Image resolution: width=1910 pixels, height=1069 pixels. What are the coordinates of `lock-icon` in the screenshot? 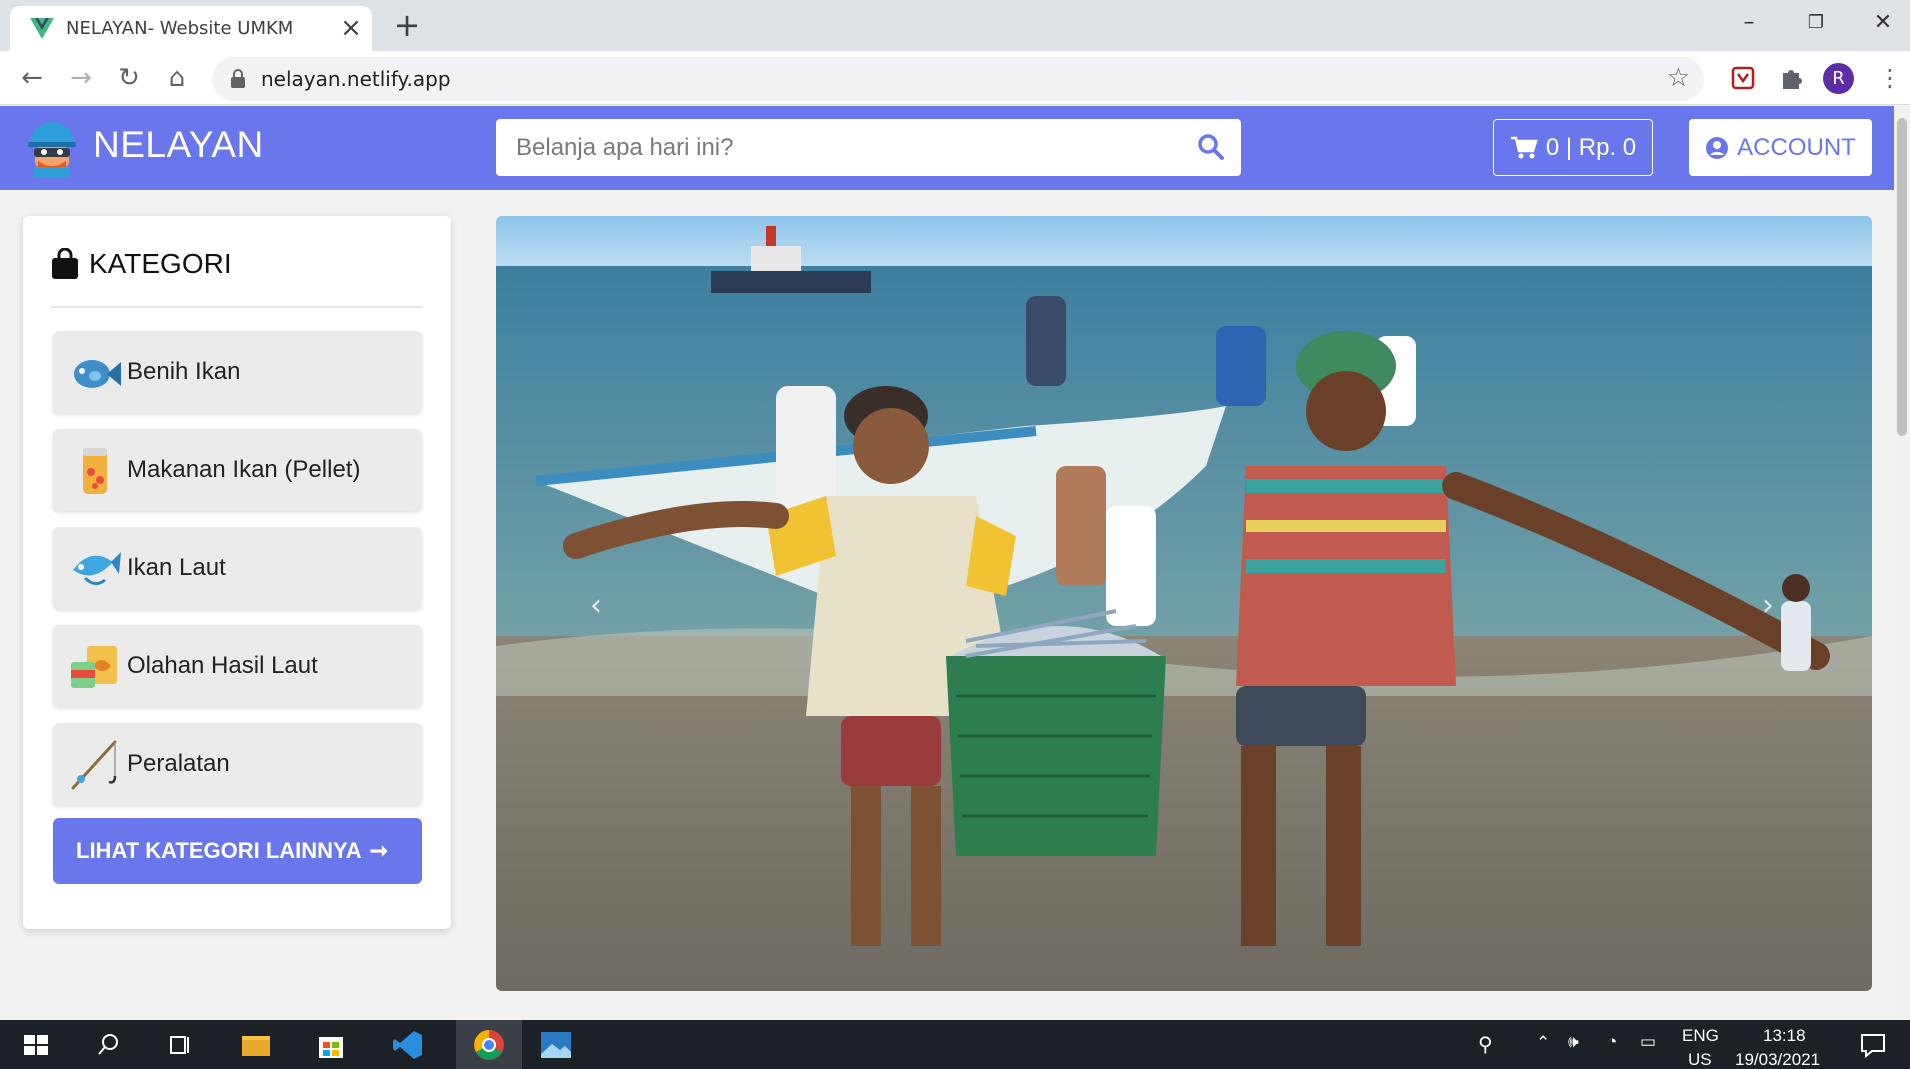 It's located at (238, 78).